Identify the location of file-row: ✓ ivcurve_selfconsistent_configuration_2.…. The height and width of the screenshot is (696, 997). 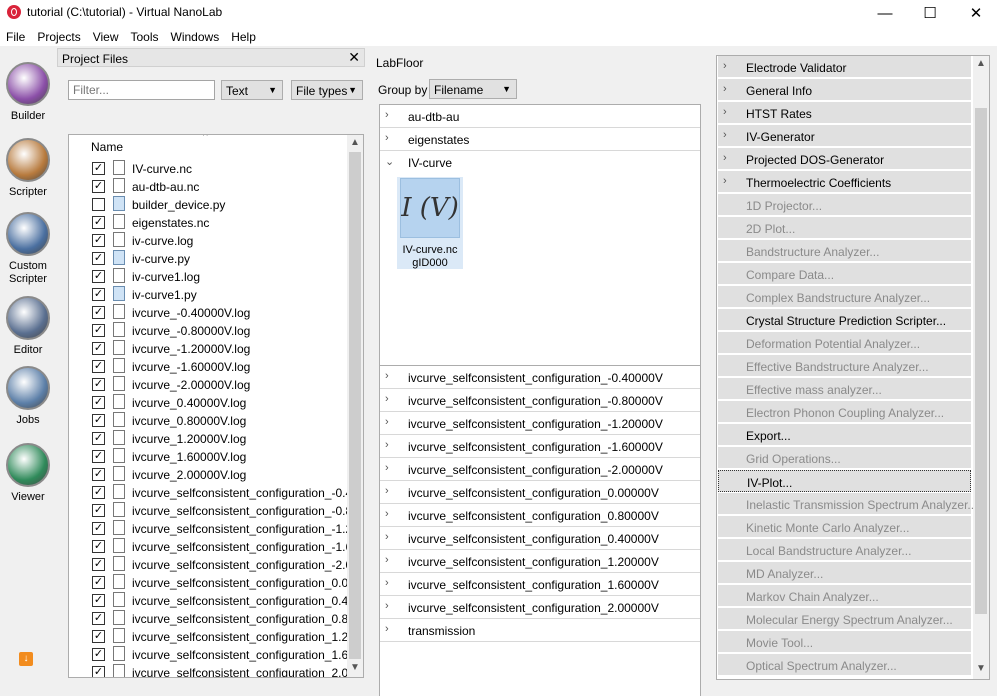
(216, 670).